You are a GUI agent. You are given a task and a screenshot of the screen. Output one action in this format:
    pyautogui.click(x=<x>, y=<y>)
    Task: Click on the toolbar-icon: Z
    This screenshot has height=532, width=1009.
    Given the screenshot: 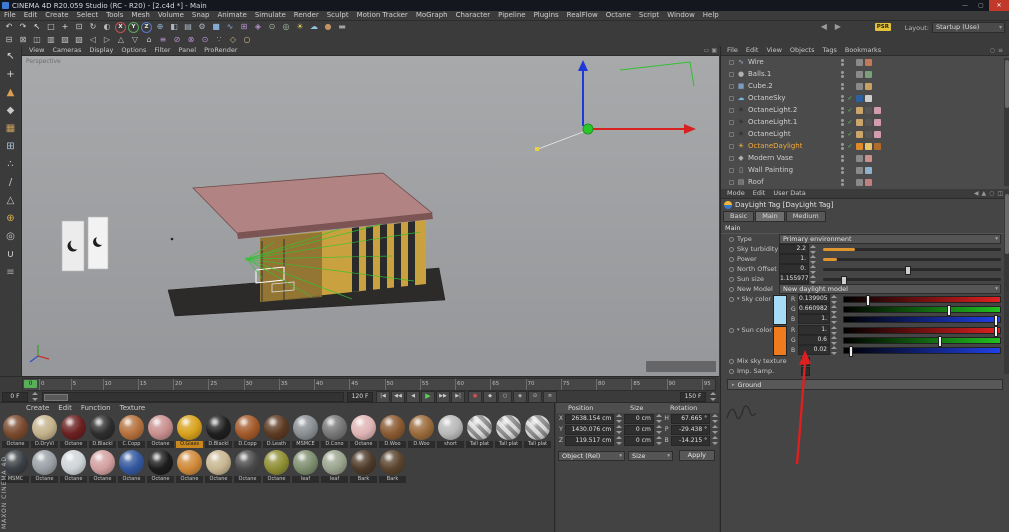 What is the action you would take?
    pyautogui.click(x=146, y=27)
    